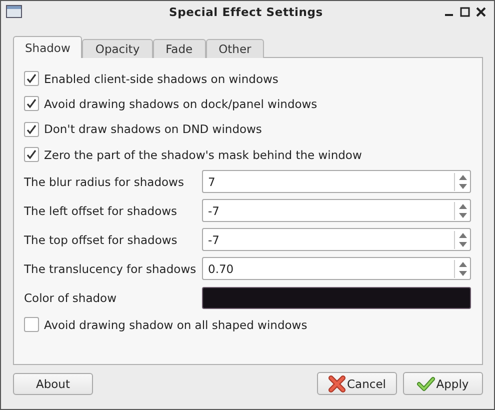  What do you see at coordinates (203, 155) in the screenshot?
I see `checkbox-label: Zero the part of the shadow's mask behind the window` at bounding box center [203, 155].